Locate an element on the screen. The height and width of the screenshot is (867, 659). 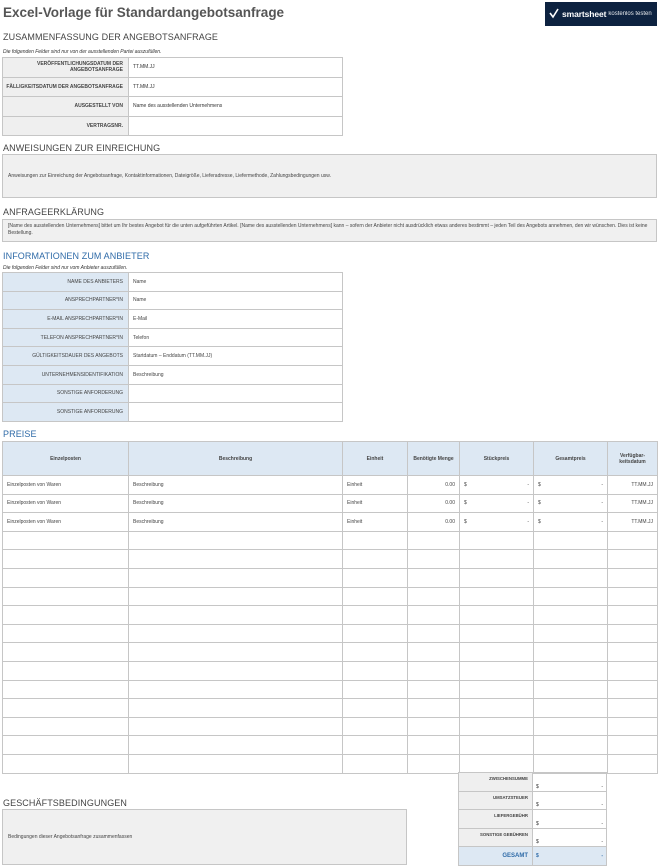
summary-value: Name des ausstellenden Unternehmens is located at coordinates (235, 106).